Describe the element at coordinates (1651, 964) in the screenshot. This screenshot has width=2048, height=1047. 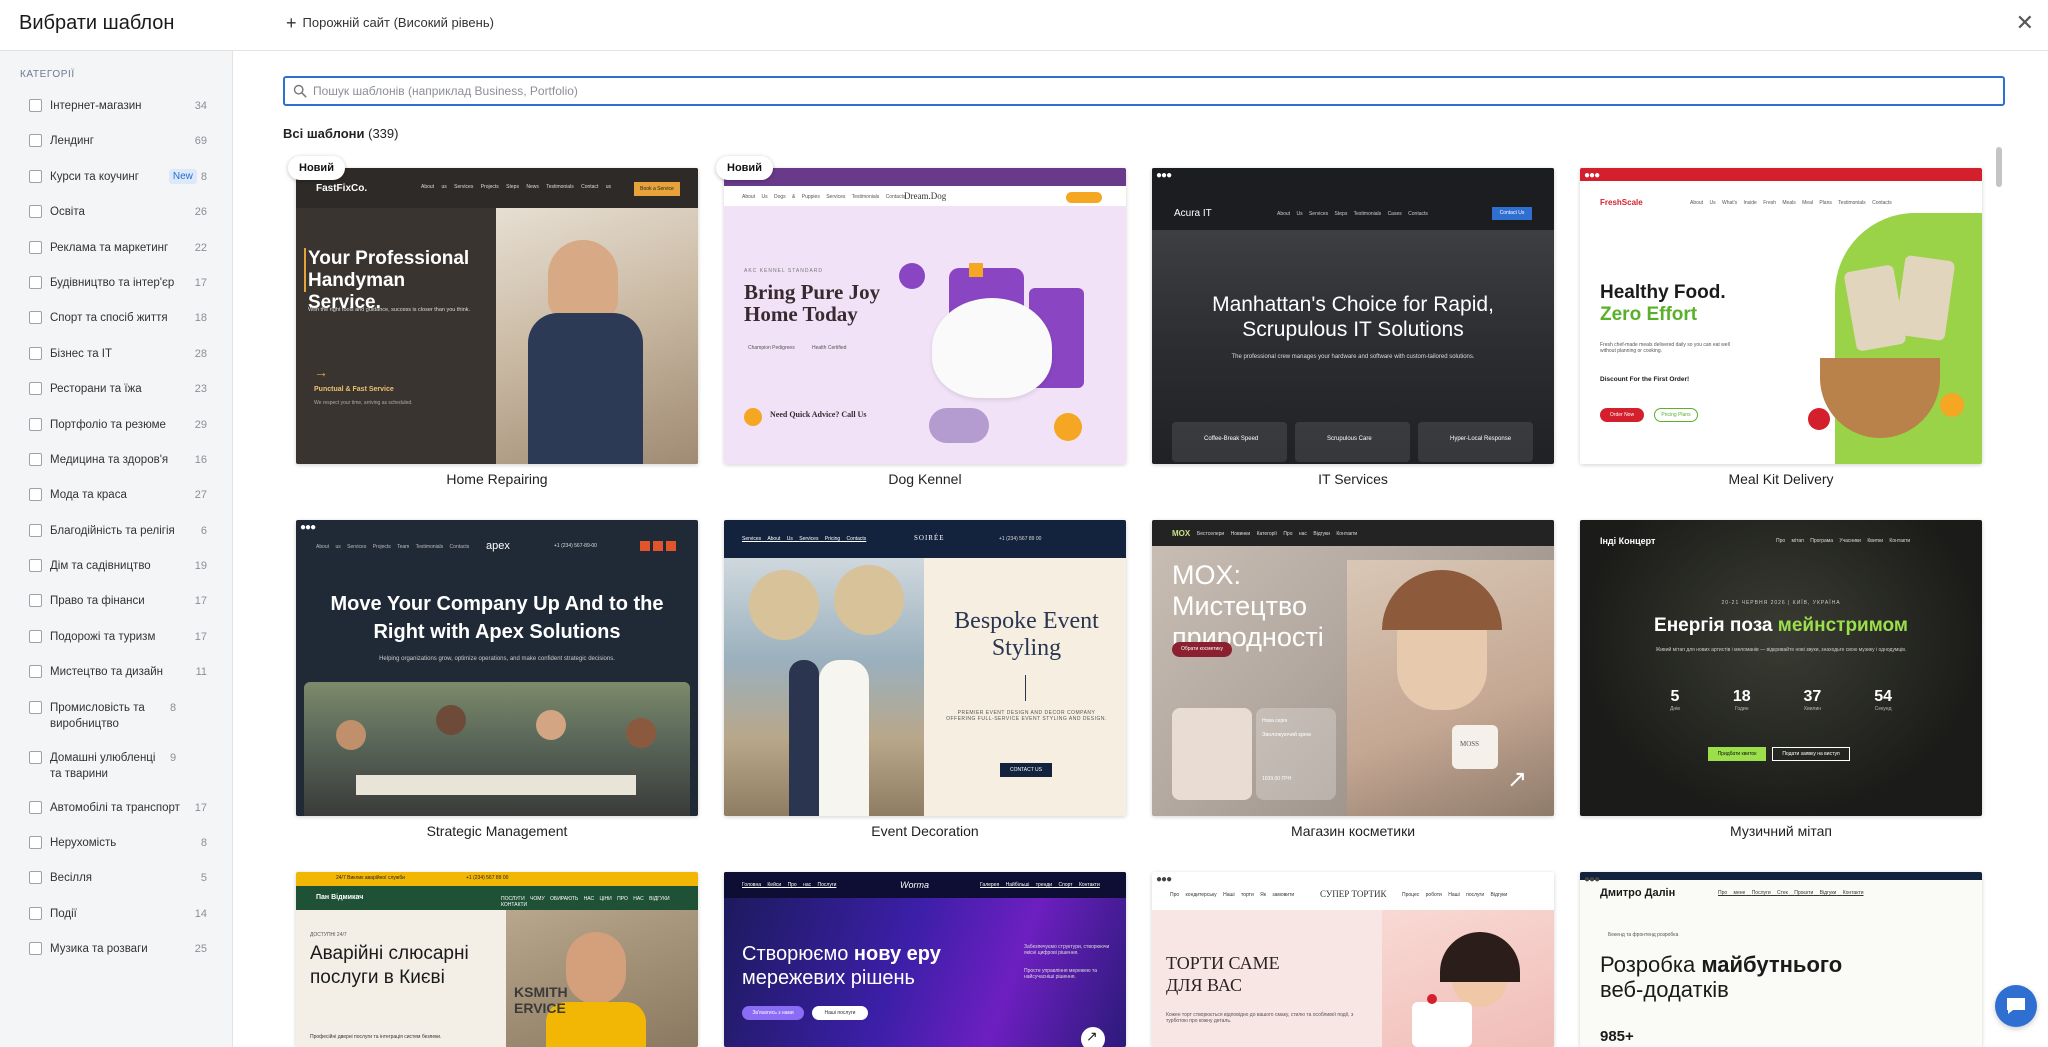
I see `thumb-headline-part: Розробка` at that location.